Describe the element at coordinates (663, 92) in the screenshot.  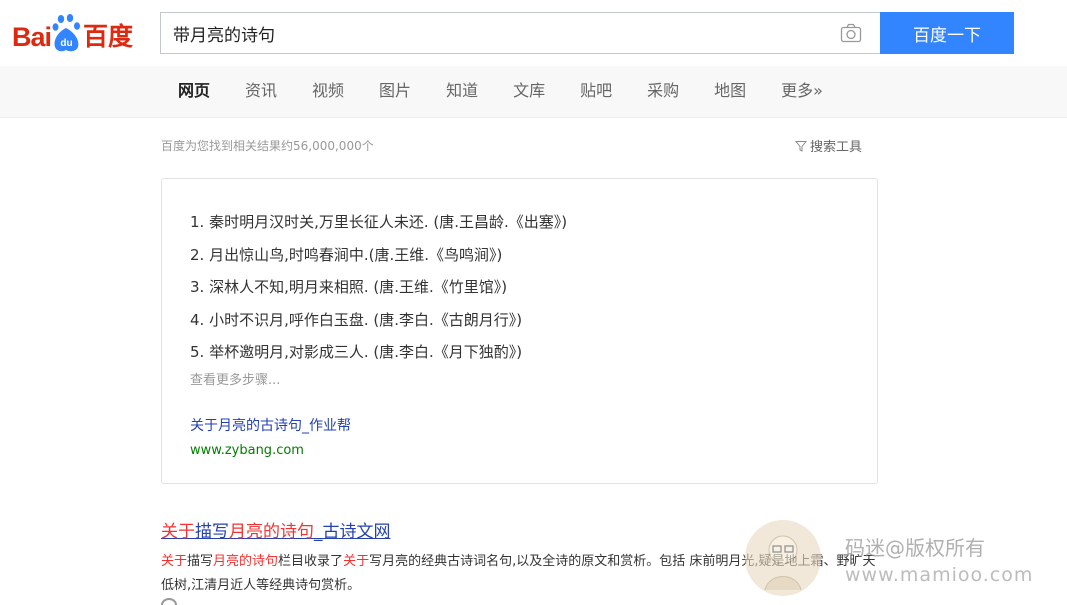
I see `tab-caigou: 采购` at that location.